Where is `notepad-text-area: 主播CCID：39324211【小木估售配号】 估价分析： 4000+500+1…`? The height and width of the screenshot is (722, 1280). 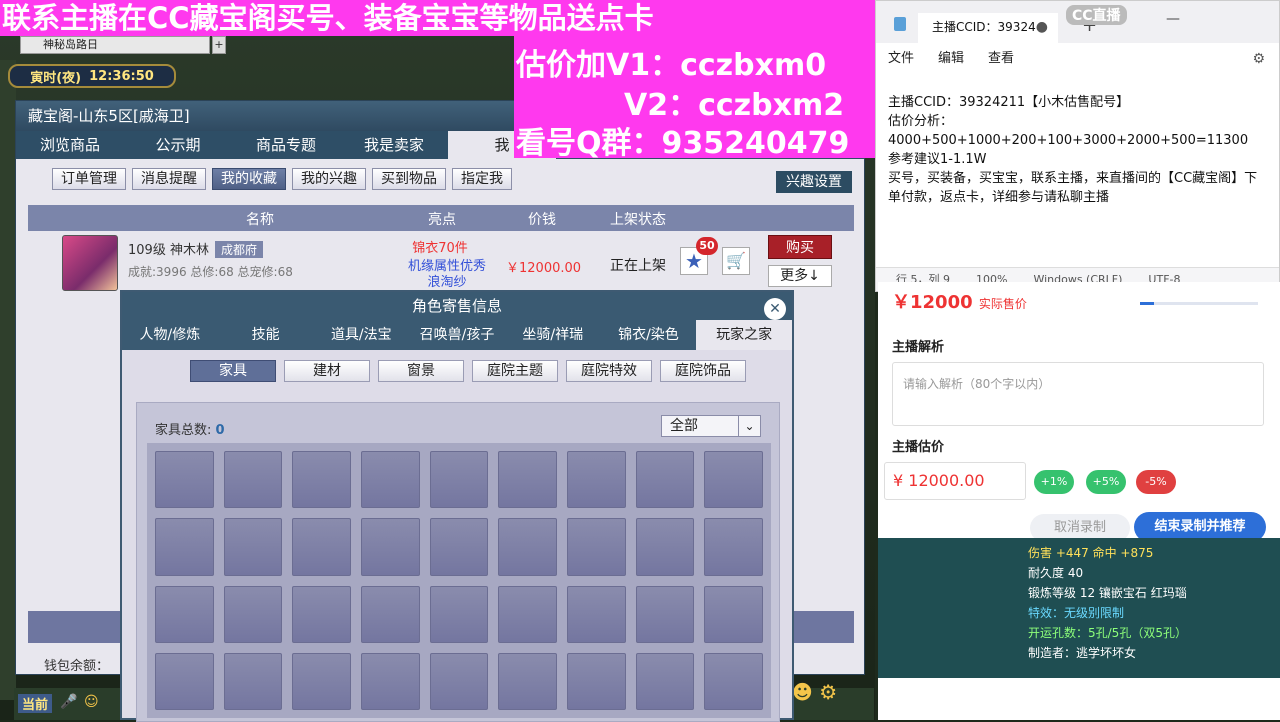
notepad-text-area: 主播CCID：39324211【小木估售配号】 估价分析： 4000+500+1… is located at coordinates (1078, 150).